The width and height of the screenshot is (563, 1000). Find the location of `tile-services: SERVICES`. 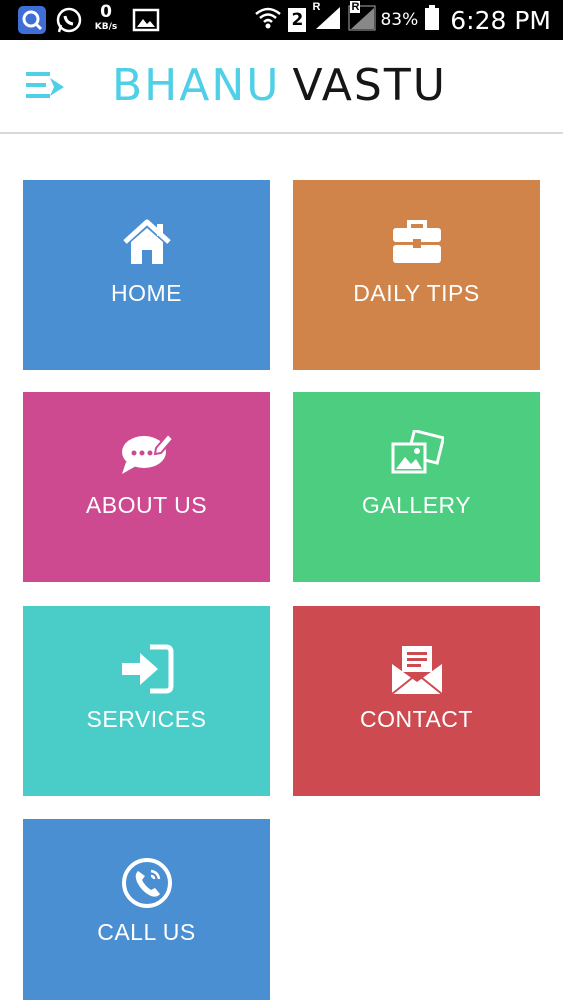

tile-services: SERVICES is located at coordinates (146, 701).